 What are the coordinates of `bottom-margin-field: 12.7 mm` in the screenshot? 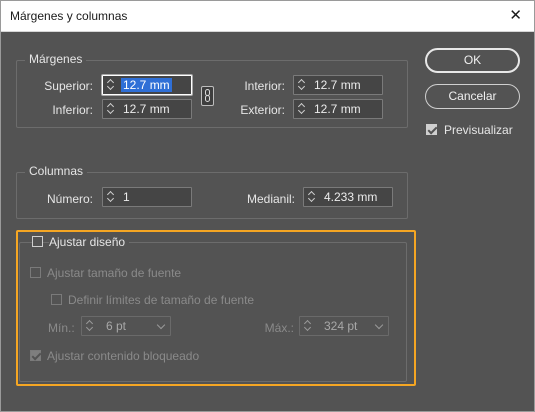 It's located at (147, 109).